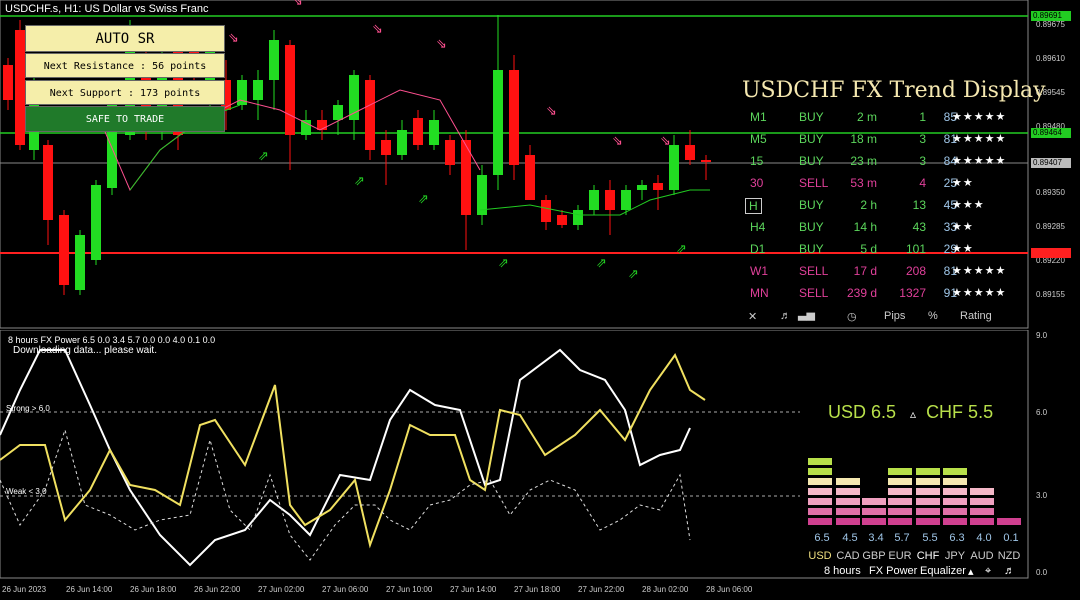  What do you see at coordinates (933, 316) in the screenshot?
I see `percent-header: %` at bounding box center [933, 316].